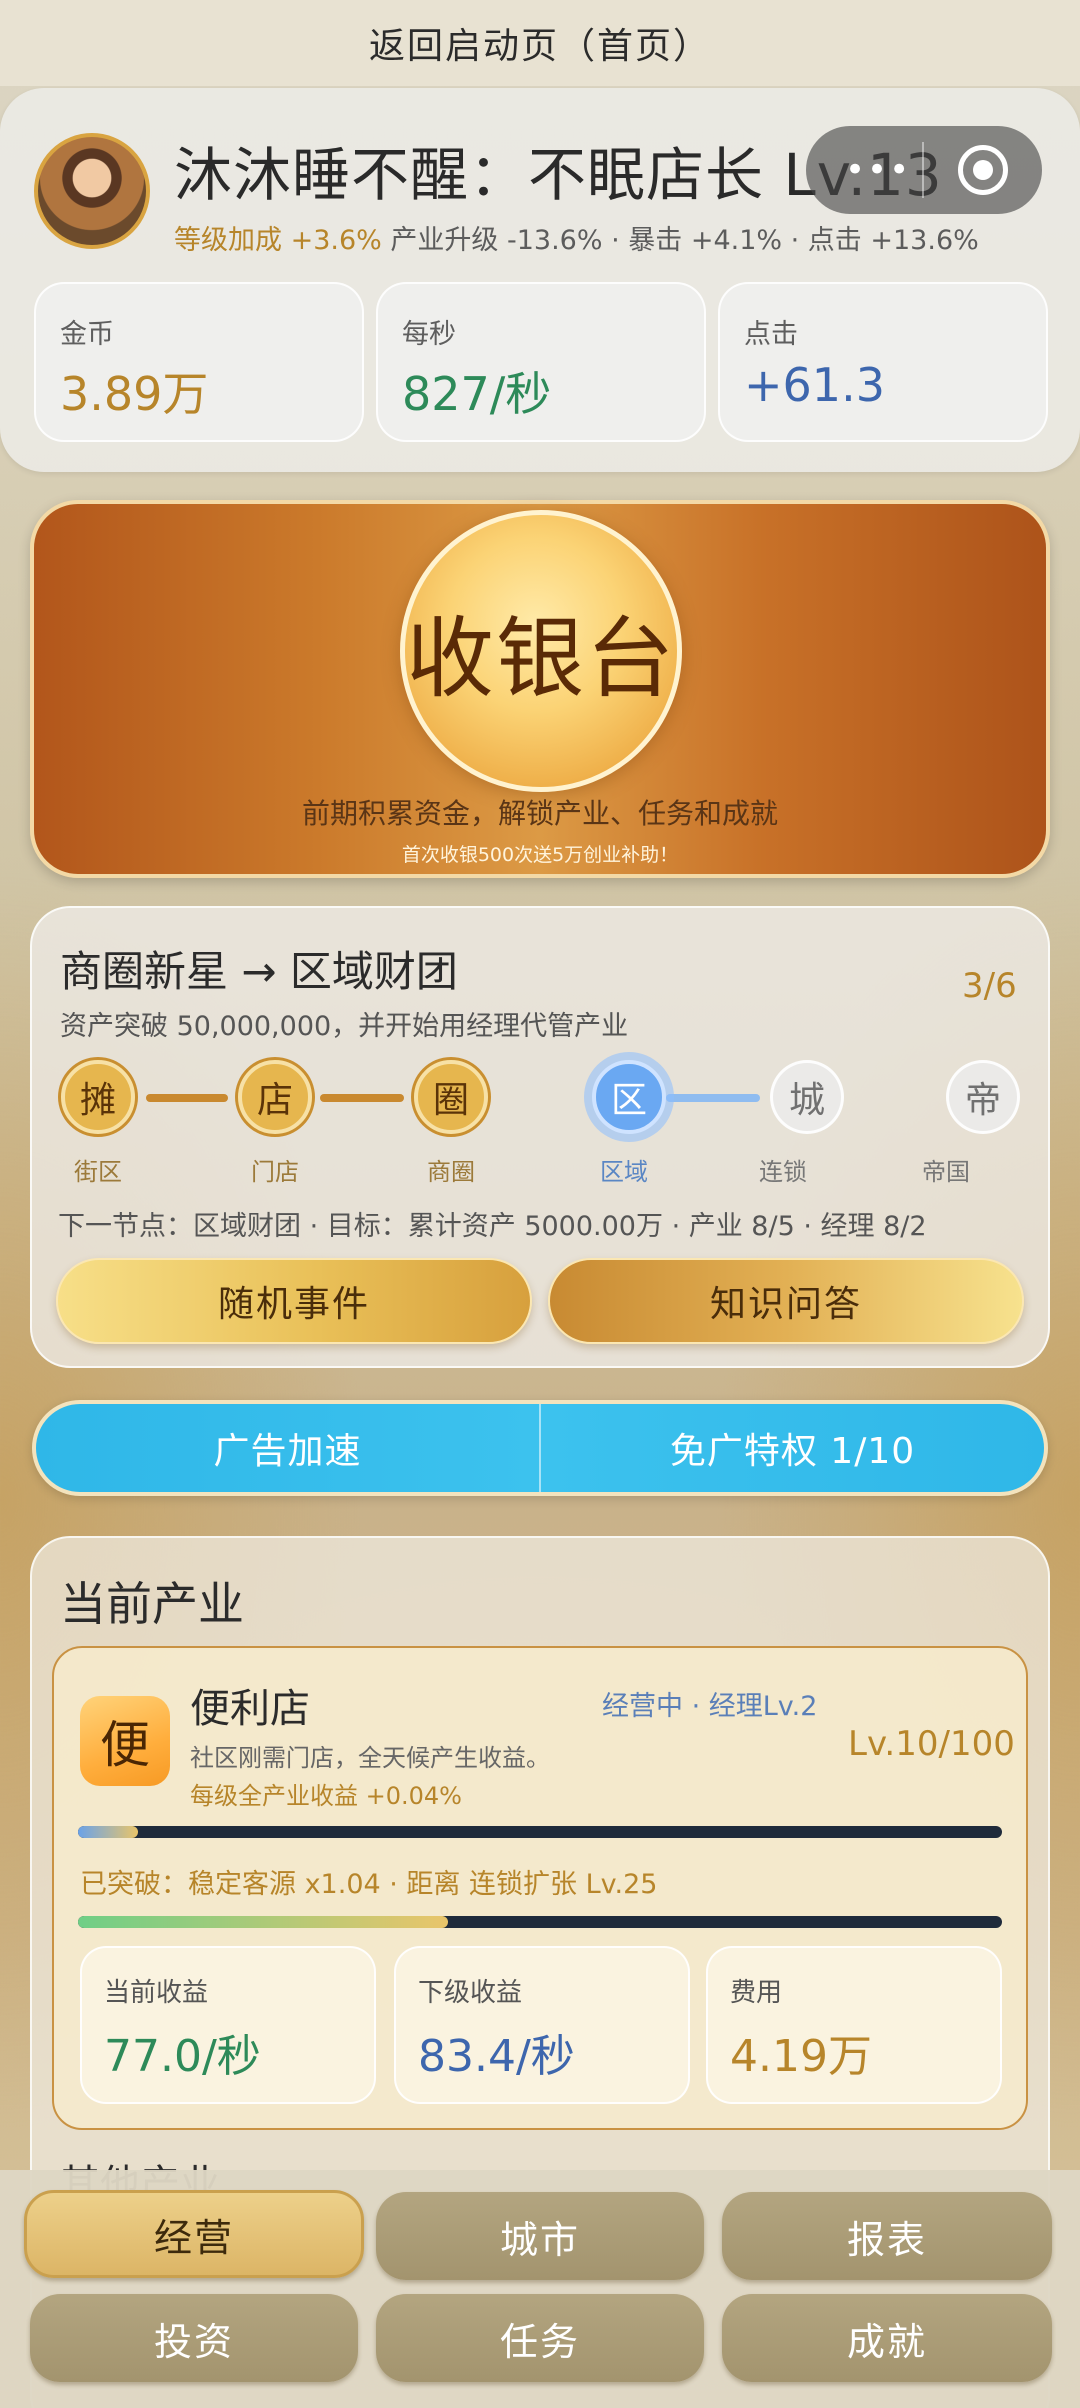 The height and width of the screenshot is (2408, 1080). I want to click on nav-operate: 经营, so click(194, 2234).